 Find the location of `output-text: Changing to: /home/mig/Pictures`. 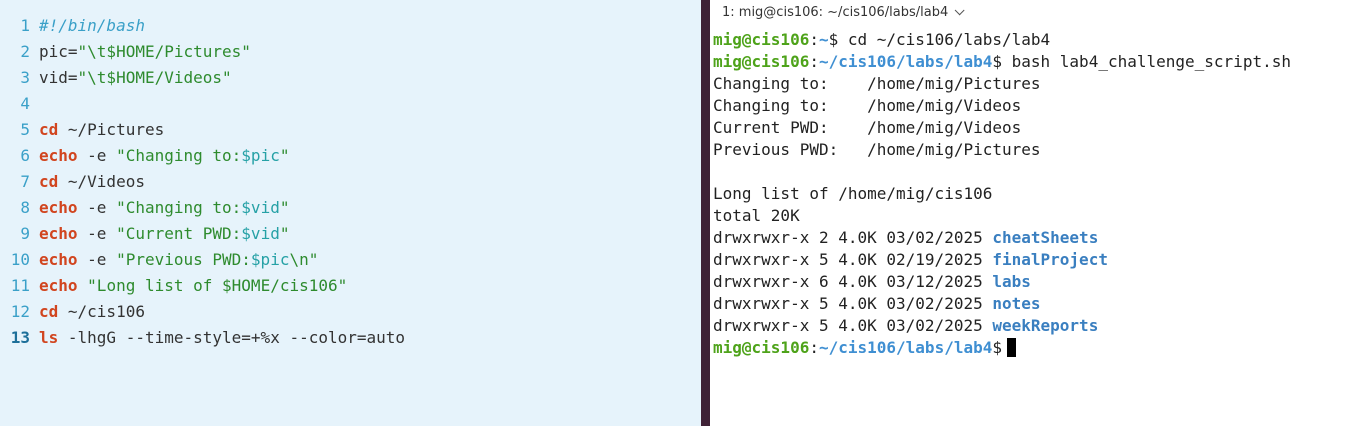

output-text: Changing to: /home/mig/Pictures is located at coordinates (877, 83).